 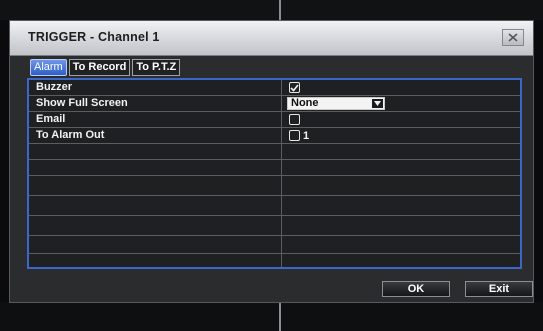 What do you see at coordinates (94, 37) in the screenshot?
I see `dialog-title: TRIGGER - Channel 1` at bounding box center [94, 37].